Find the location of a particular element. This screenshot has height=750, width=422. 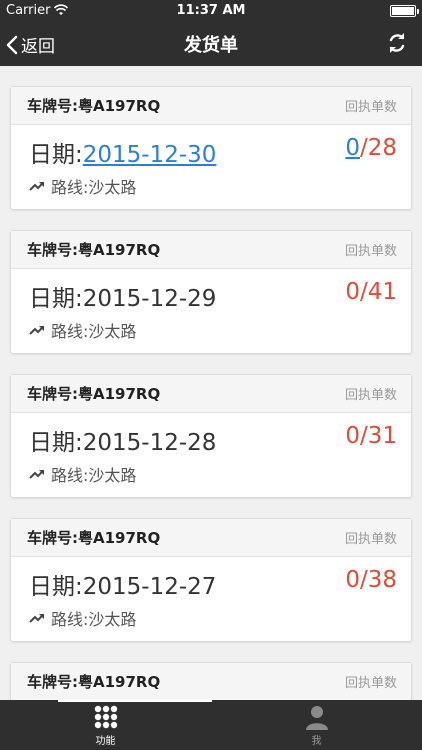

tab-label: 功能 is located at coordinates (105, 741).